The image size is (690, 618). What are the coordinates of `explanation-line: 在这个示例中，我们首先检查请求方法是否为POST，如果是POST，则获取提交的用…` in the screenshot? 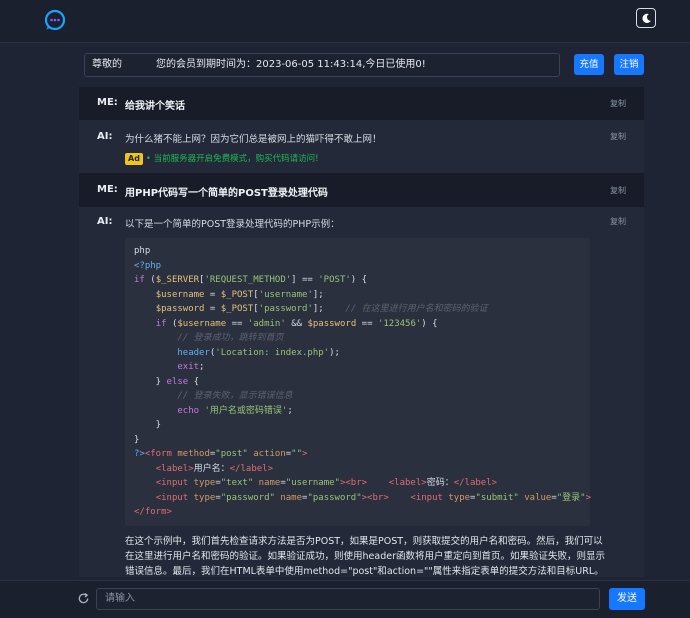 It's located at (364, 541).